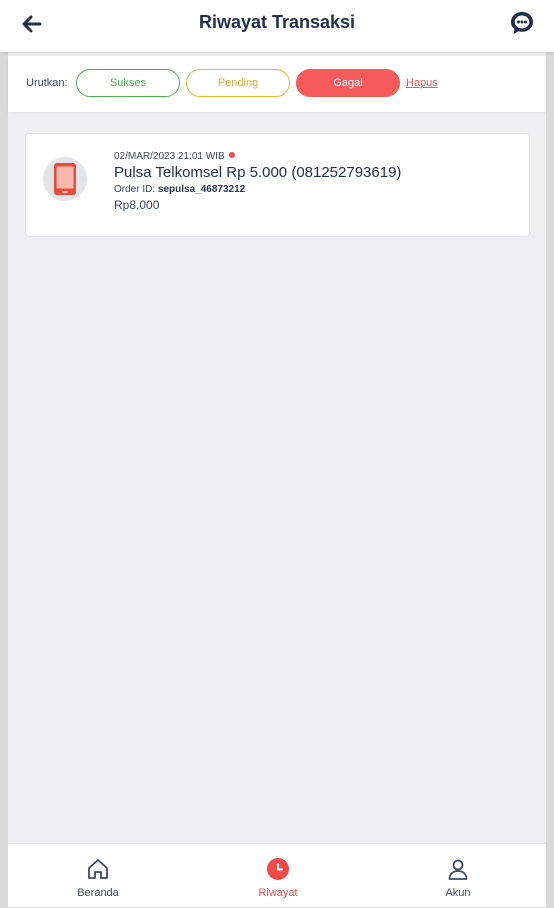 The height and width of the screenshot is (908, 554). I want to click on transaction-price: Rp8.000, so click(137, 205).